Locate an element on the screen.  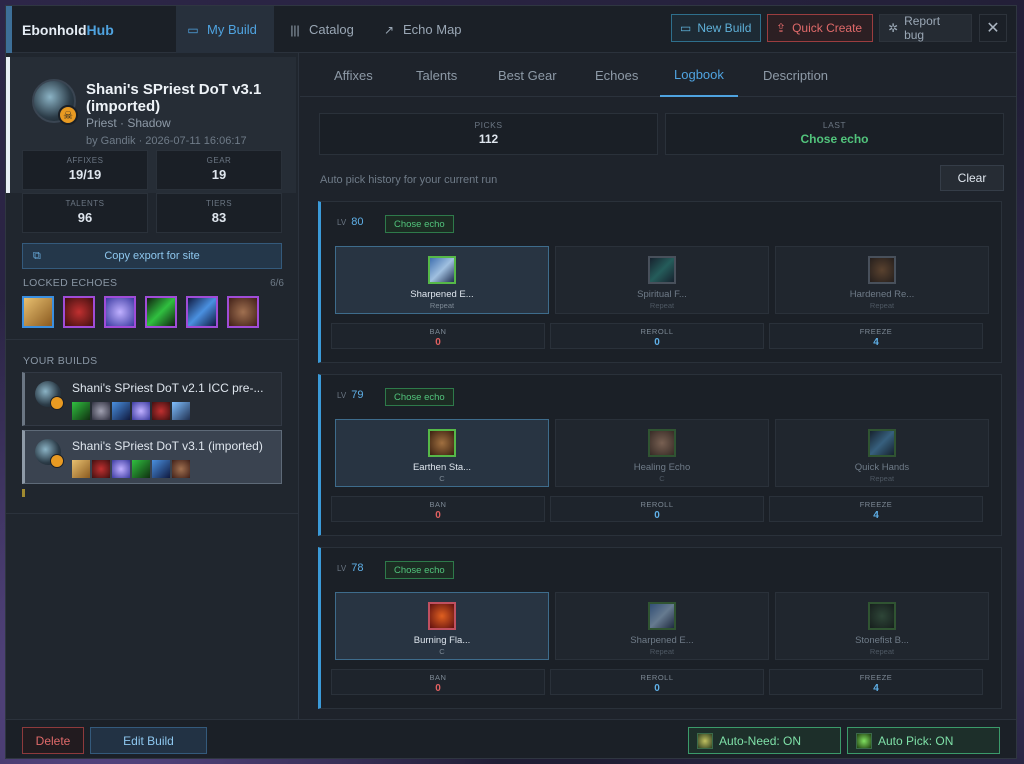
tab-logbook: Logbook is located at coordinates (699, 75).